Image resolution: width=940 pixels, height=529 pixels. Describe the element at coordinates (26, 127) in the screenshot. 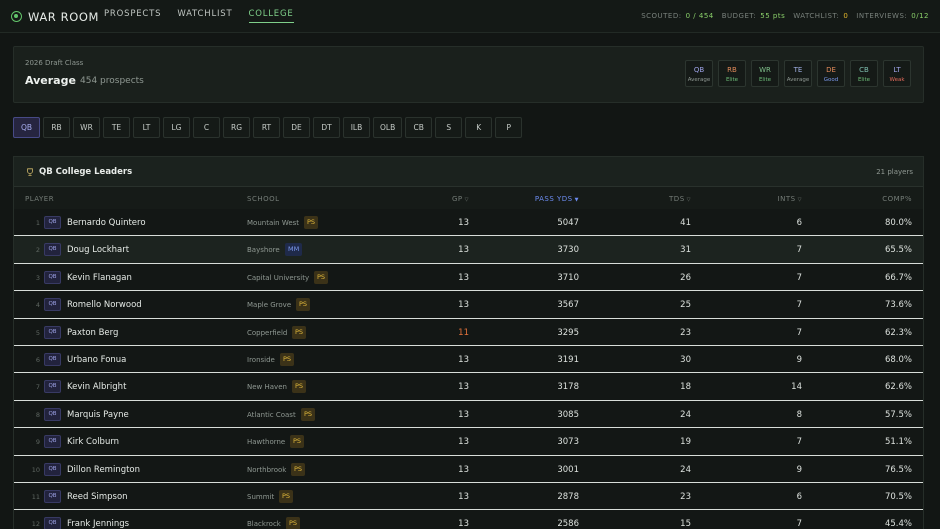

I see `filter-qb: QB` at that location.